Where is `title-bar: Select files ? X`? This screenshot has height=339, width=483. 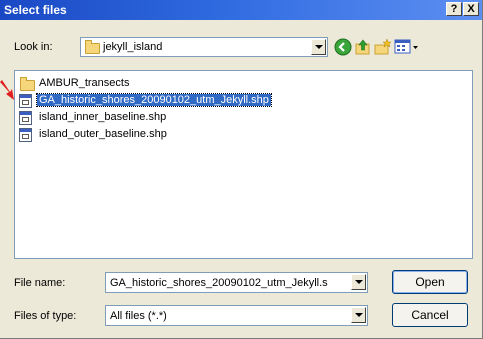
title-bar: Select files ? X is located at coordinates (241, 10).